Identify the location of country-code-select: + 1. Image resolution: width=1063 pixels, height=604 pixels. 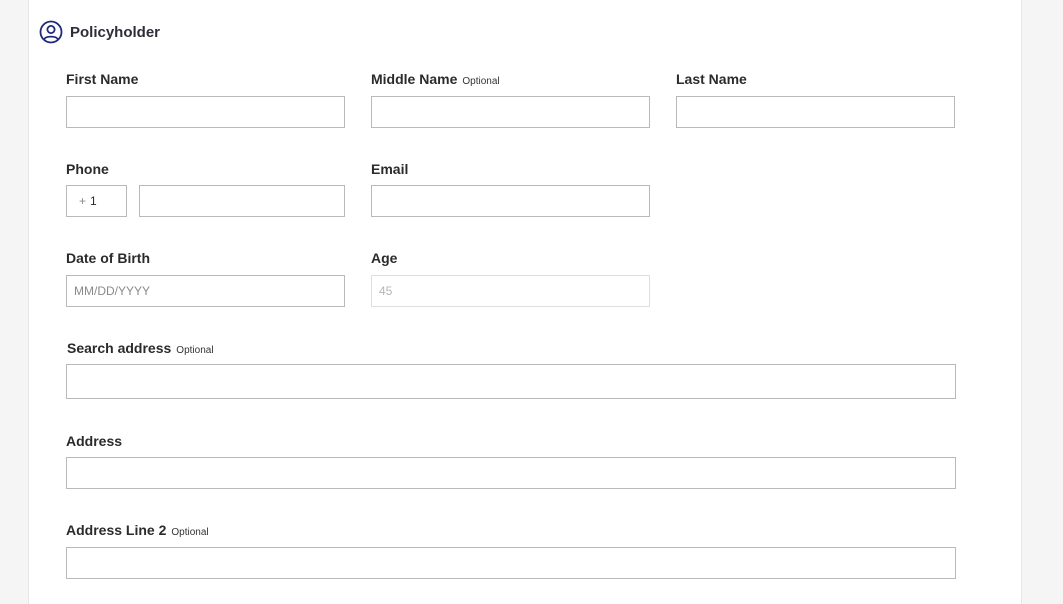
(96, 201).